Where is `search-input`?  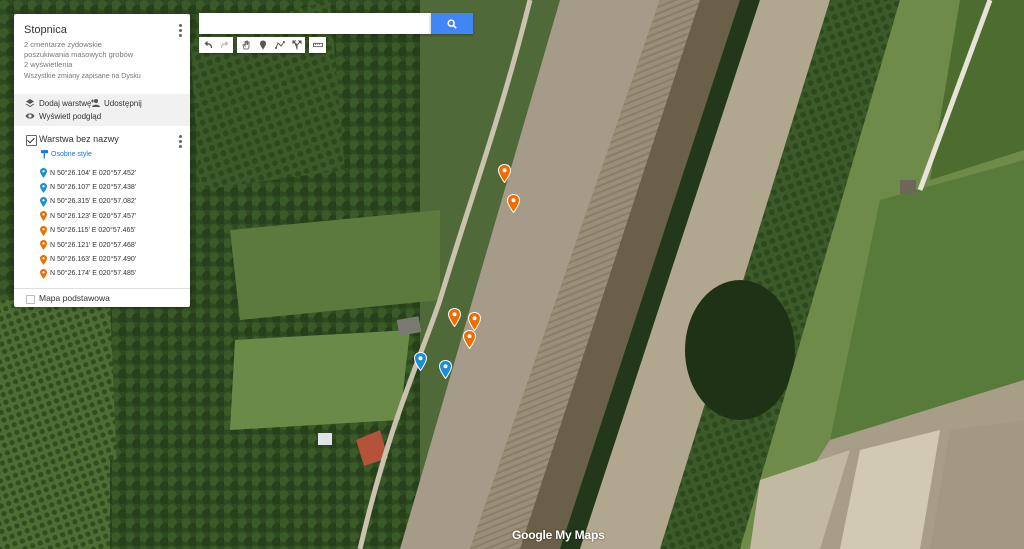
search-input is located at coordinates (315, 23).